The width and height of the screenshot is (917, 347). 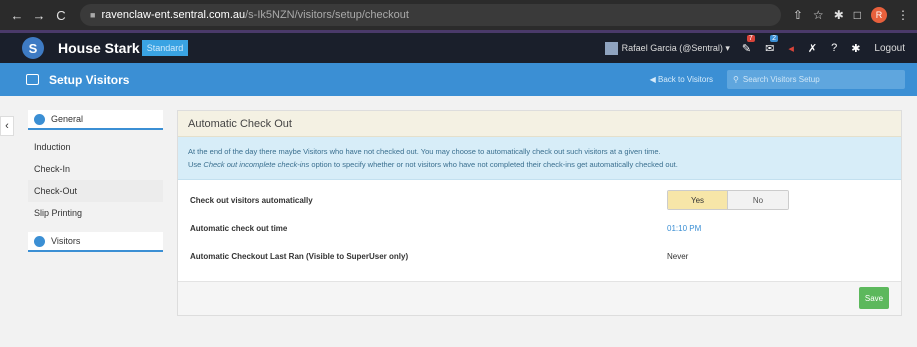 I want to click on panel-title: Automatic Check Out, so click(x=539, y=124).